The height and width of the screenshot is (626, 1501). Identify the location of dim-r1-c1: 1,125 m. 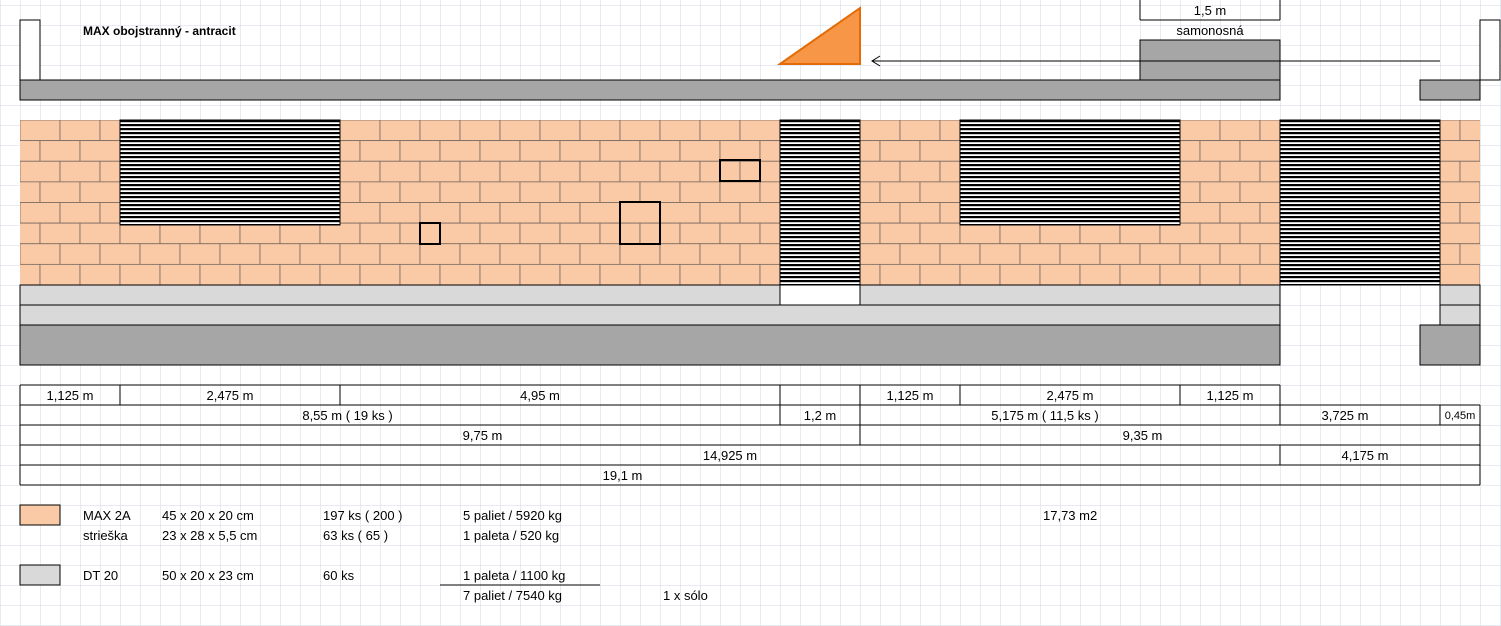
(70, 395).